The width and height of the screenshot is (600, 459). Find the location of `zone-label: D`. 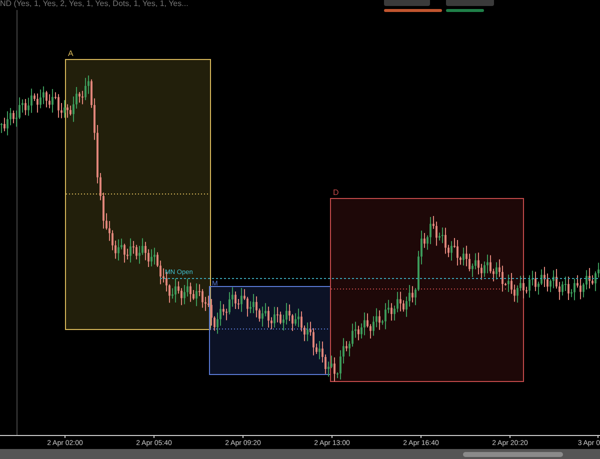

zone-label: D is located at coordinates (336, 192).